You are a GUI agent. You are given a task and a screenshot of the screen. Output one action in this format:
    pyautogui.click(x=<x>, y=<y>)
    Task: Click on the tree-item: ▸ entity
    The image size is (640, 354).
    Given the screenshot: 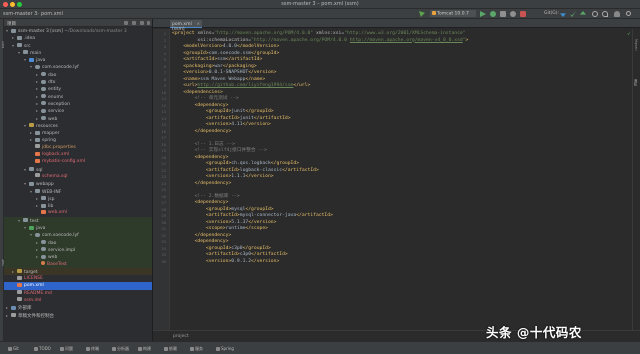 What is the action you would take?
    pyautogui.click(x=78, y=88)
    